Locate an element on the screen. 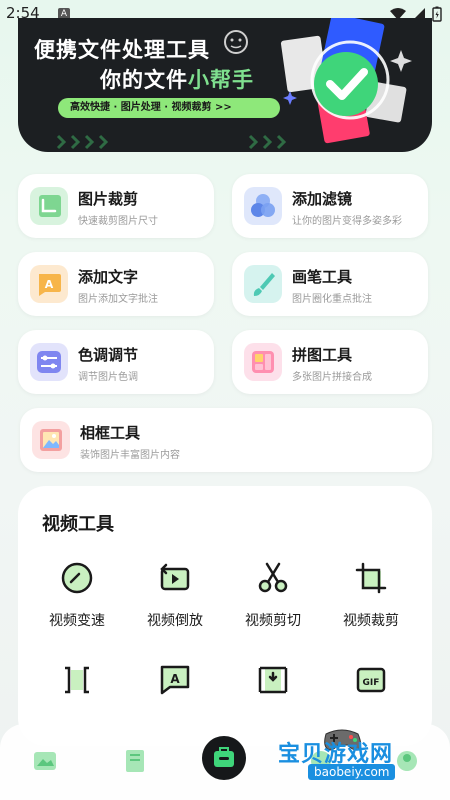 This screenshot has height=800, width=450. card-brush-tool: 画笔工具 图片圈化重点批注 is located at coordinates (330, 284).